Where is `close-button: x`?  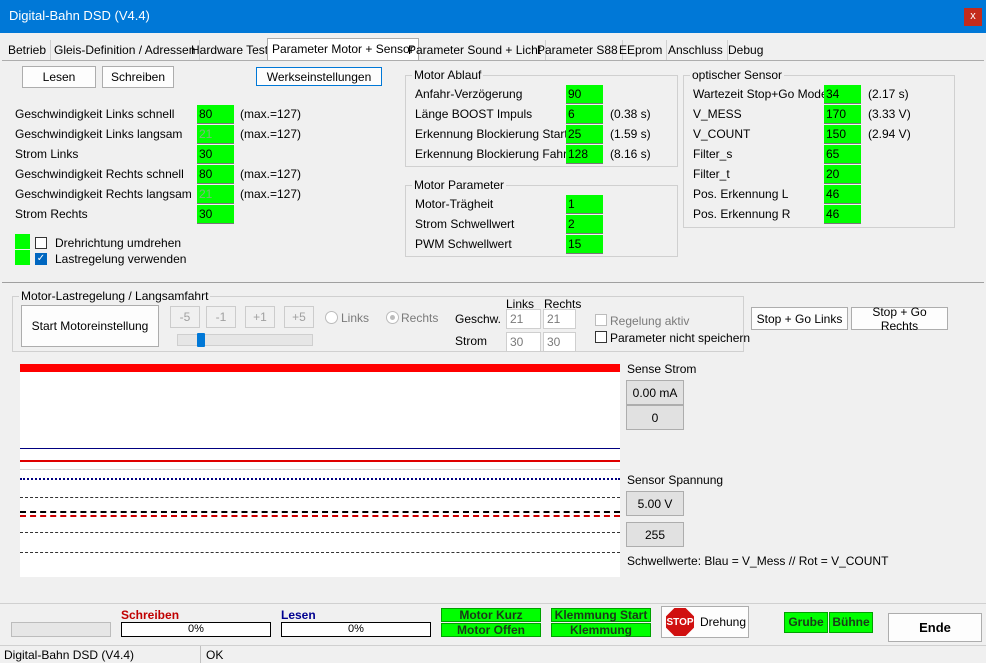 close-button: x is located at coordinates (973, 17).